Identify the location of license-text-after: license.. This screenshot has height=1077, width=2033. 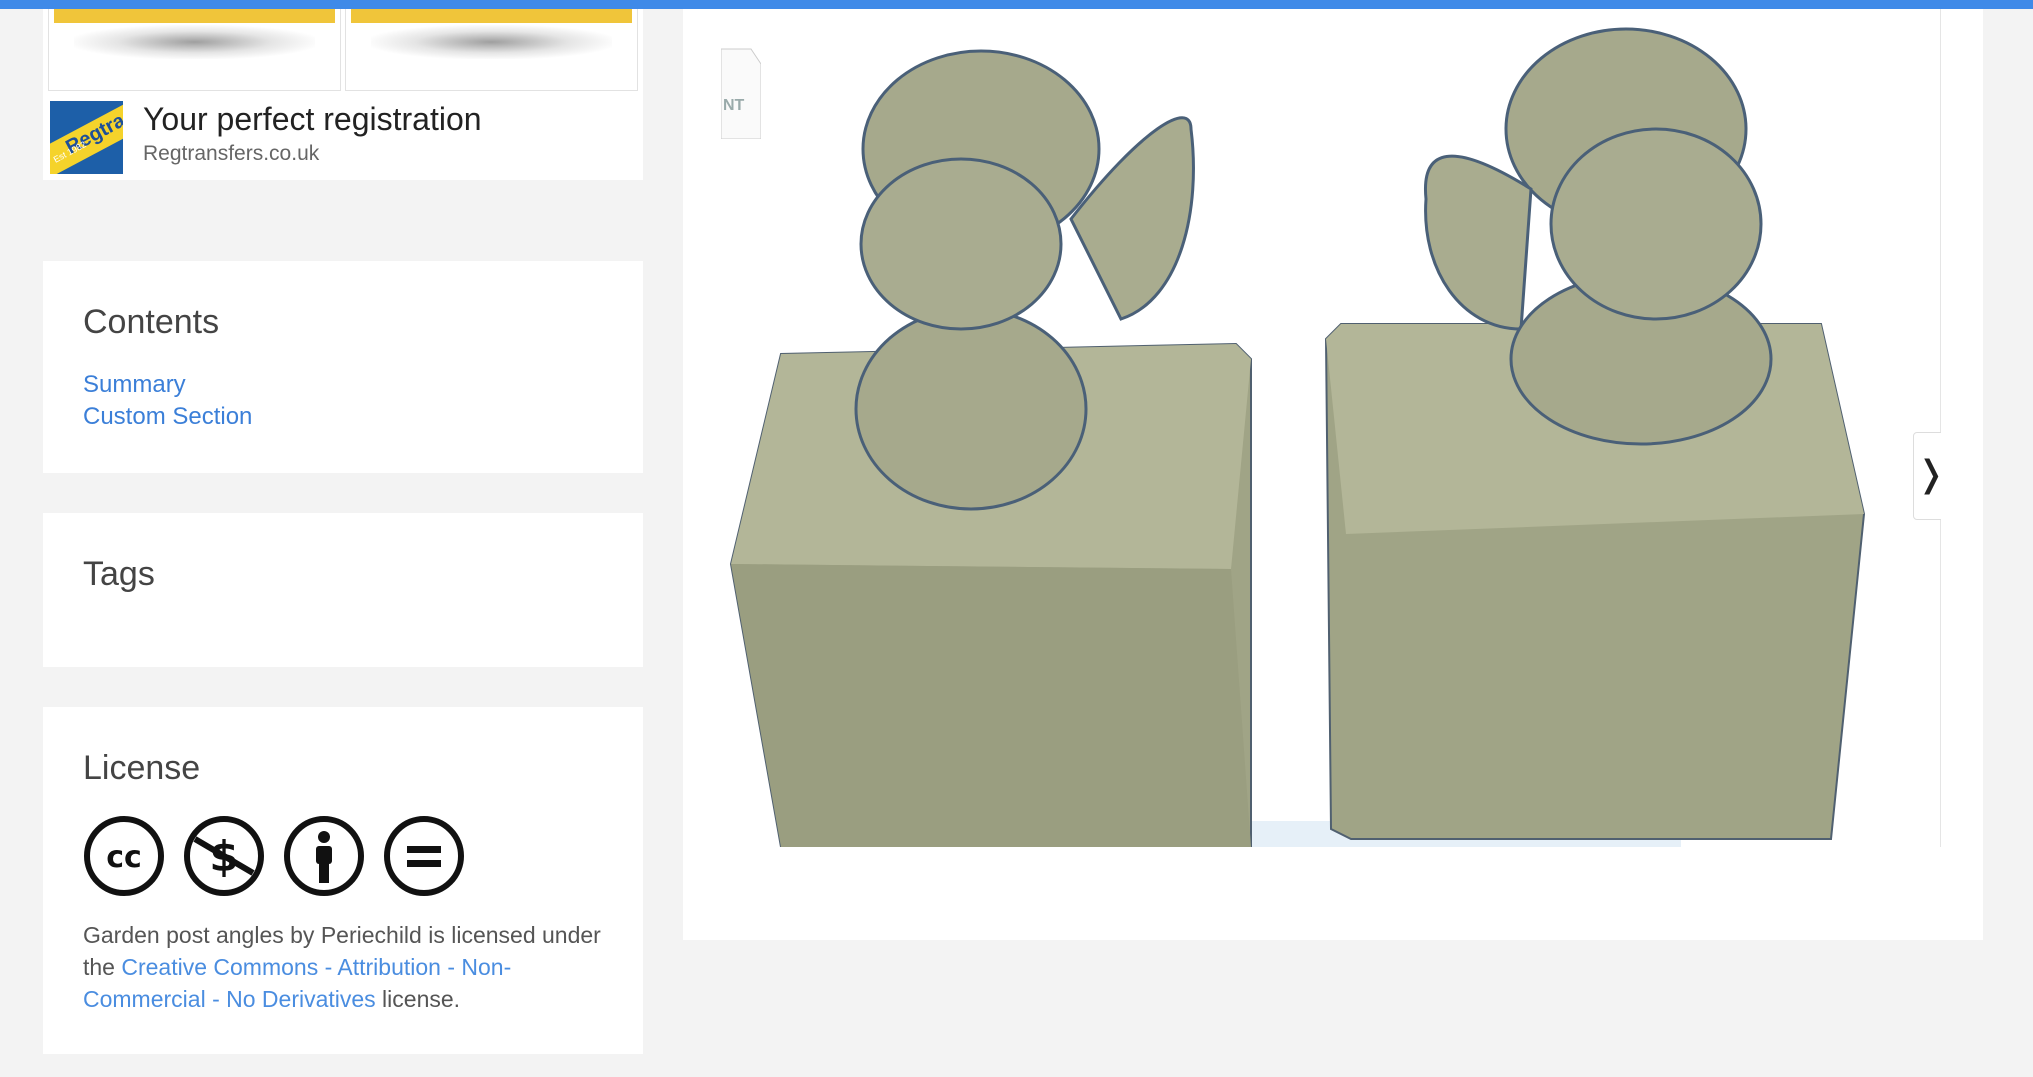
(418, 999).